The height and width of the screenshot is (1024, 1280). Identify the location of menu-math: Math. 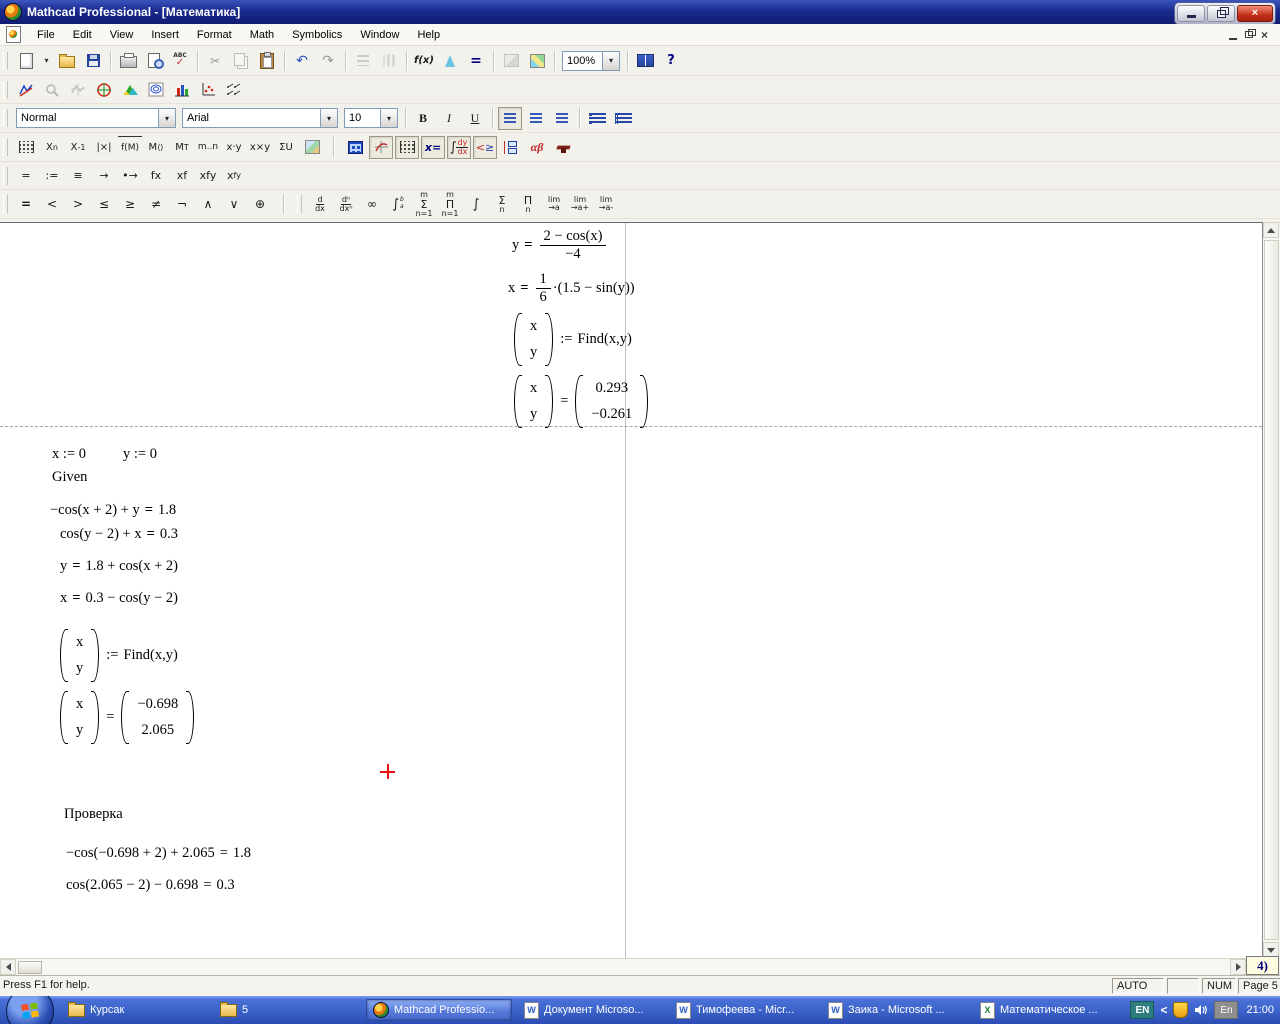
(262, 35).